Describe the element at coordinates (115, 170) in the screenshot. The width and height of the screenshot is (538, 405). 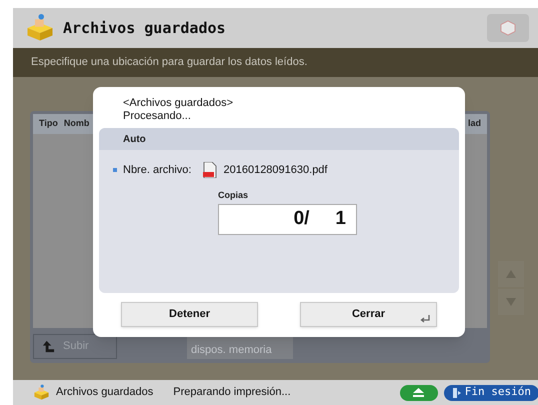
I see `bullet-icon` at that location.